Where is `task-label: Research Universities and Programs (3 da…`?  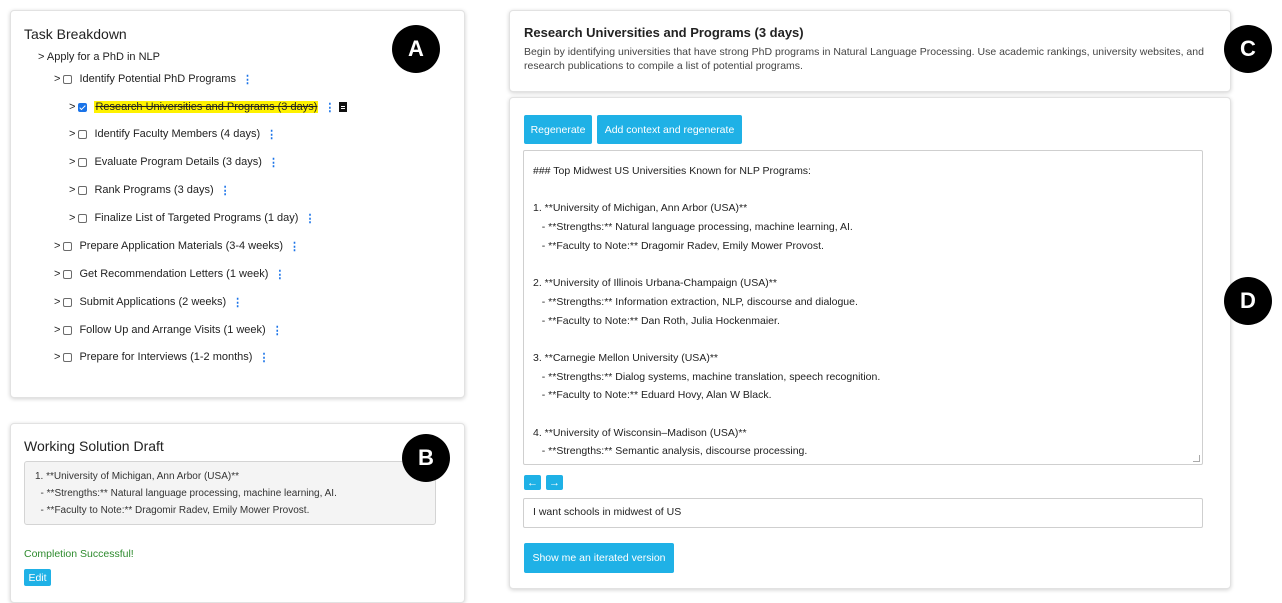
task-label: Research Universities and Programs (3 da… is located at coordinates (206, 107).